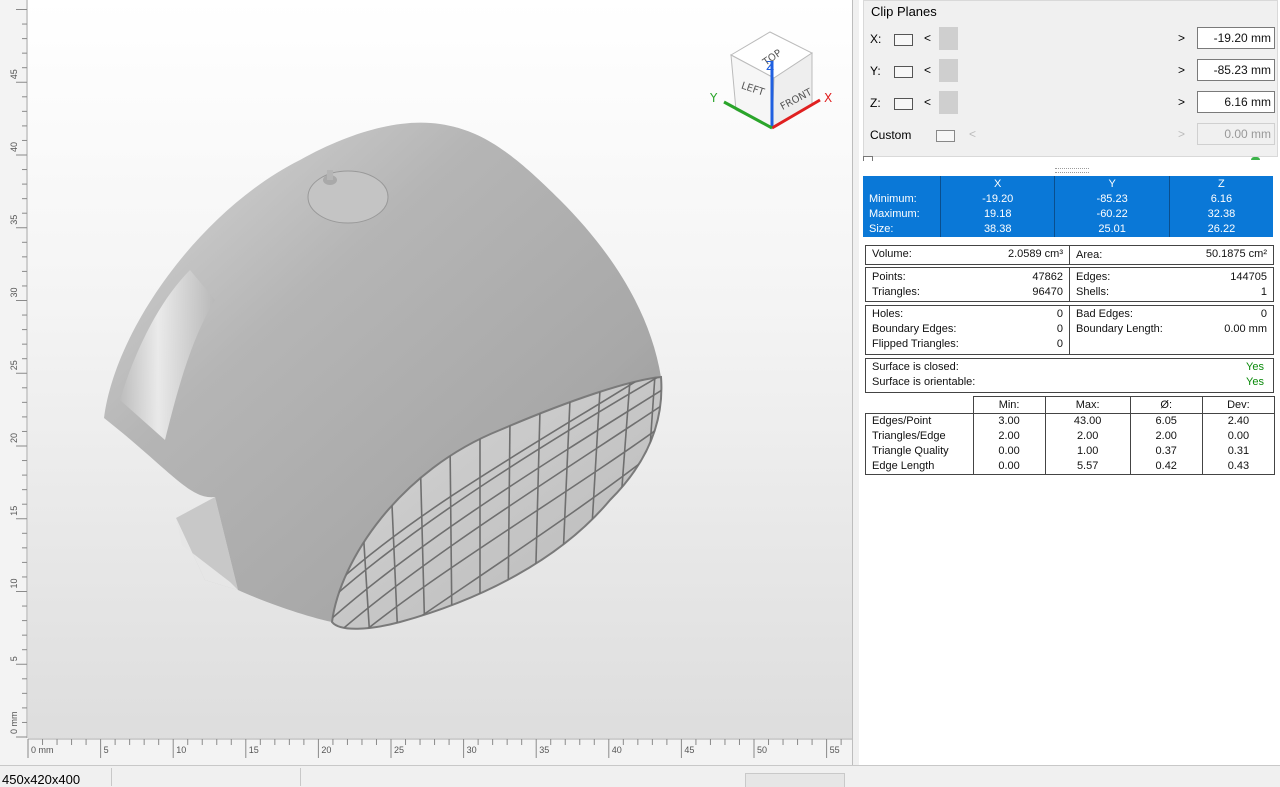 The width and height of the screenshot is (1280, 787). I want to click on points-value: 47862, so click(1047, 277).